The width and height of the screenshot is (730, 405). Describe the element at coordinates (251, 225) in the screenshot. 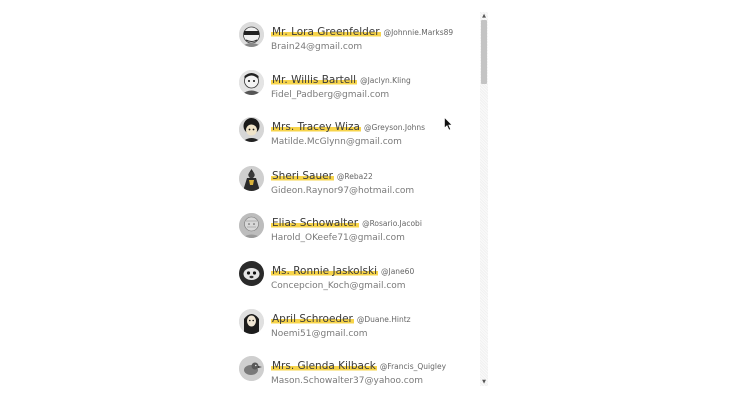

I see `avatar-sketch-face-icon` at that location.